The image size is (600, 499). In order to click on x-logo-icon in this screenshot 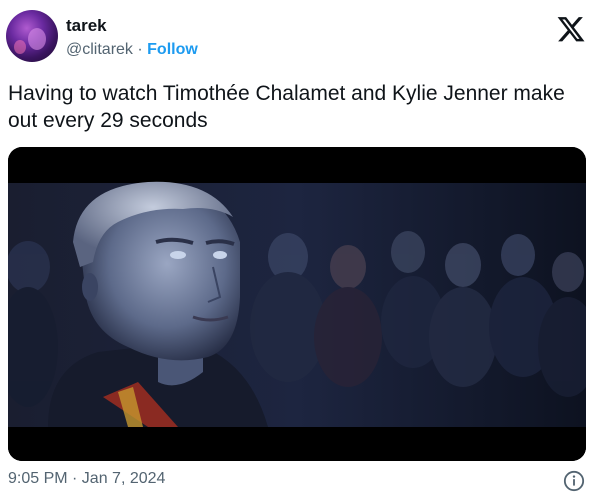, I will do `click(571, 29)`.